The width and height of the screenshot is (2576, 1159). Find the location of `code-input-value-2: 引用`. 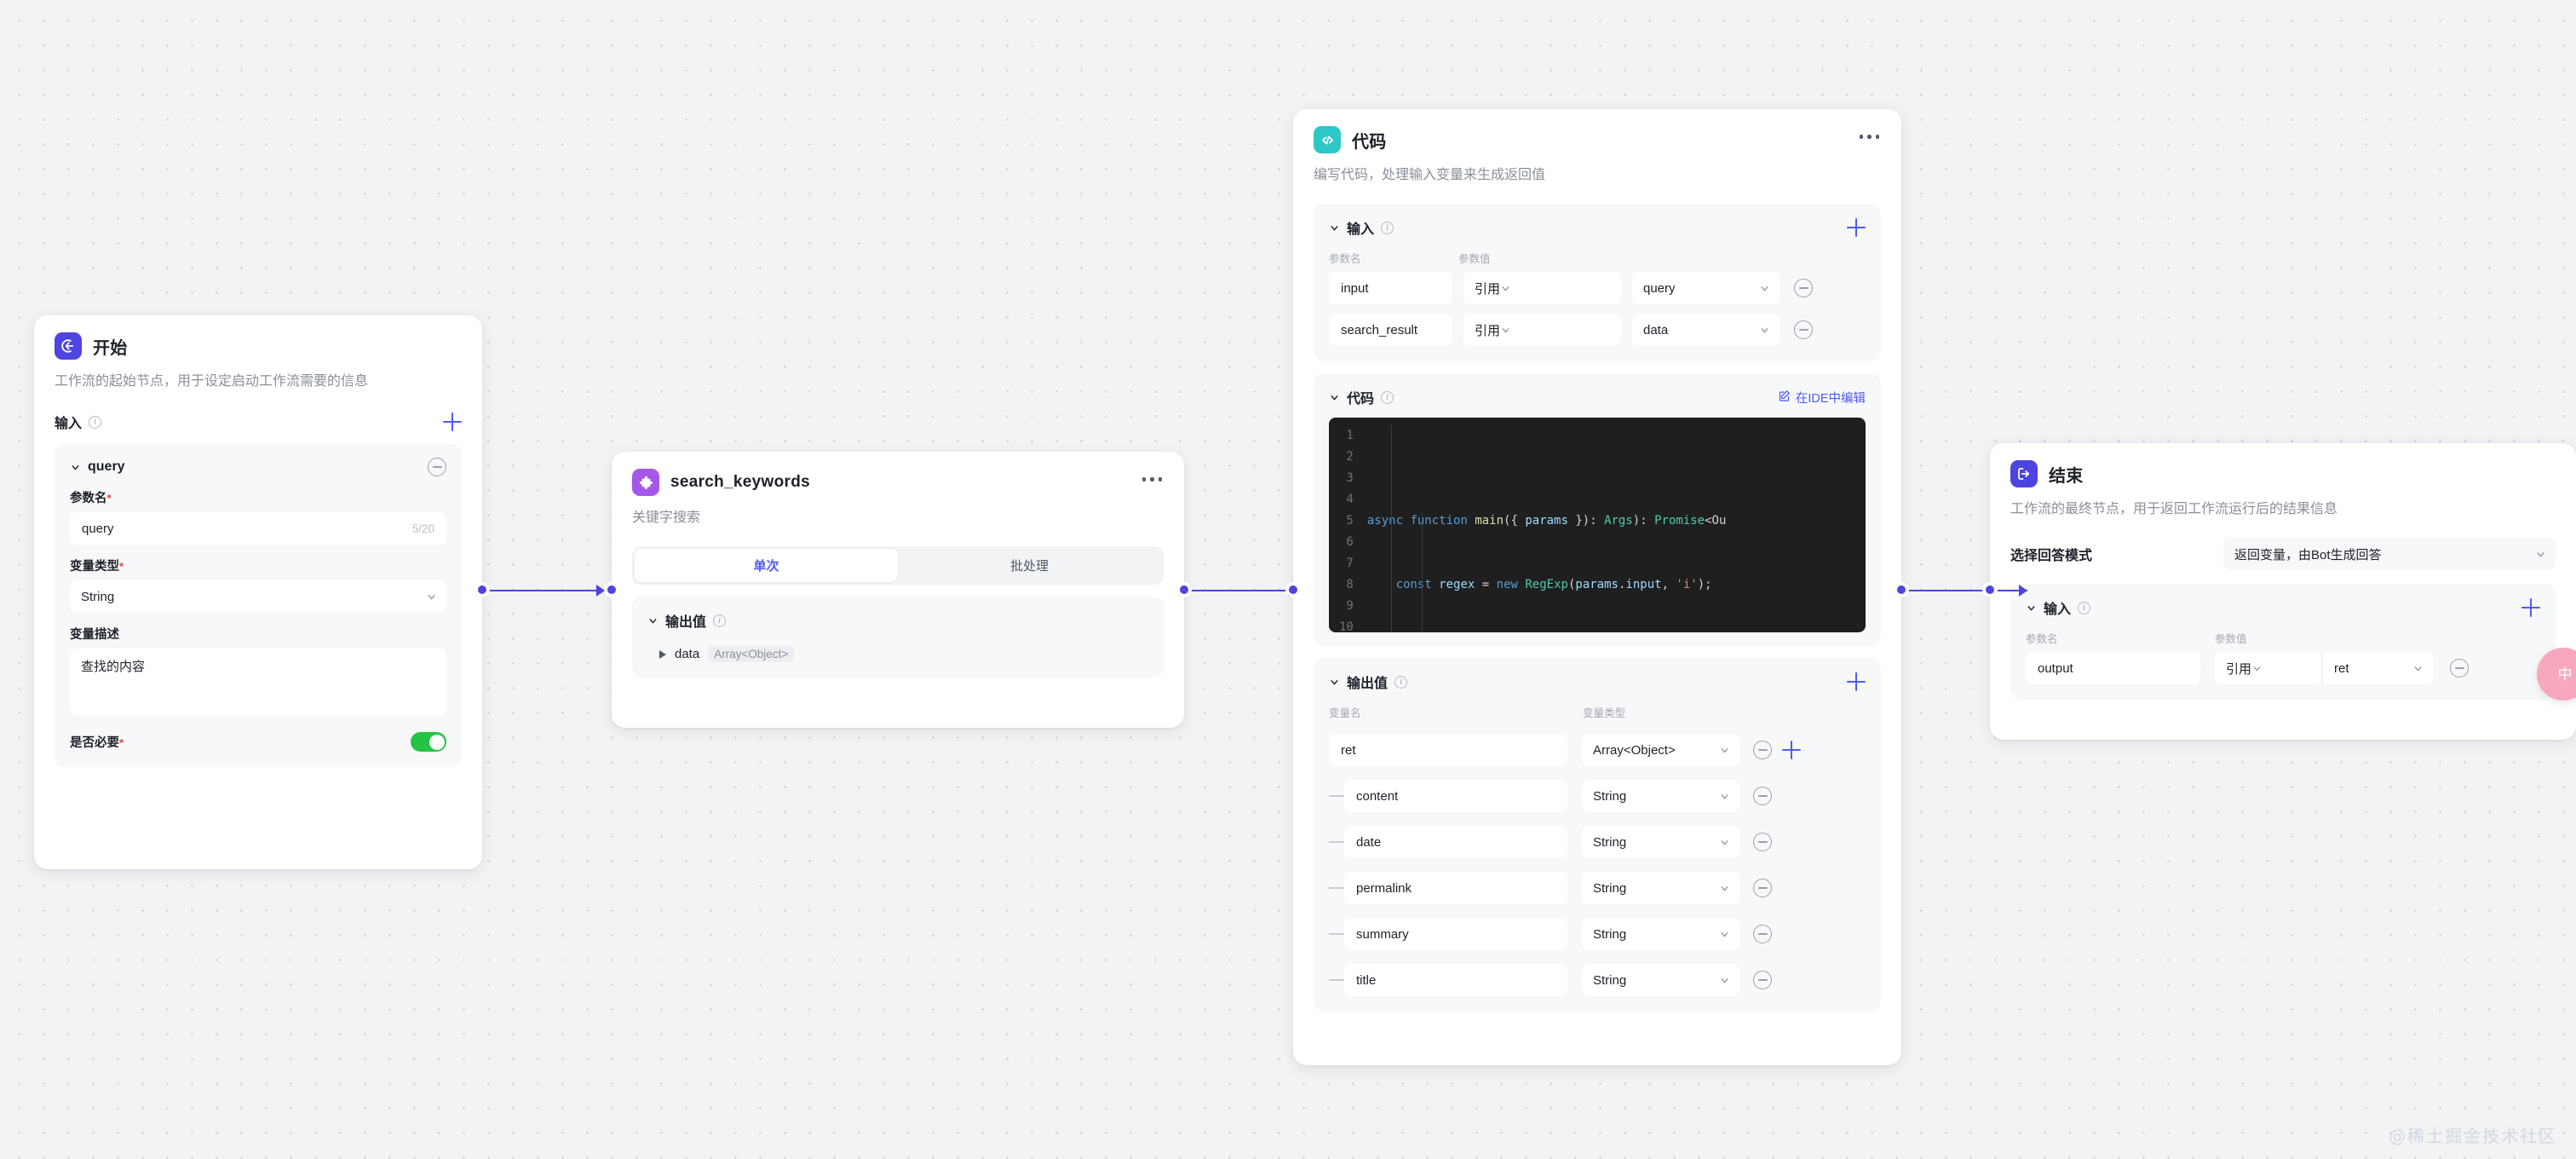

code-input-value-2: 引用 is located at coordinates (1542, 330).